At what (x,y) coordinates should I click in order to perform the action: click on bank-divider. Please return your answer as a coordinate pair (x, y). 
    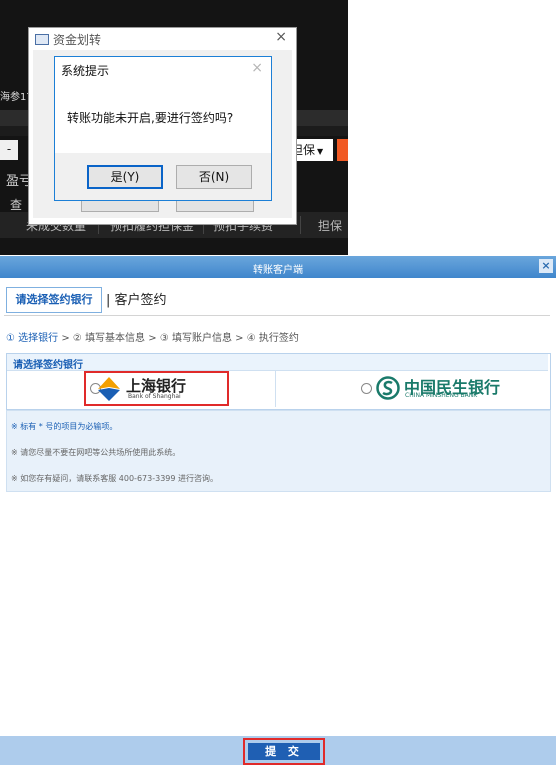
    Looking at the image, I should click on (275, 389).